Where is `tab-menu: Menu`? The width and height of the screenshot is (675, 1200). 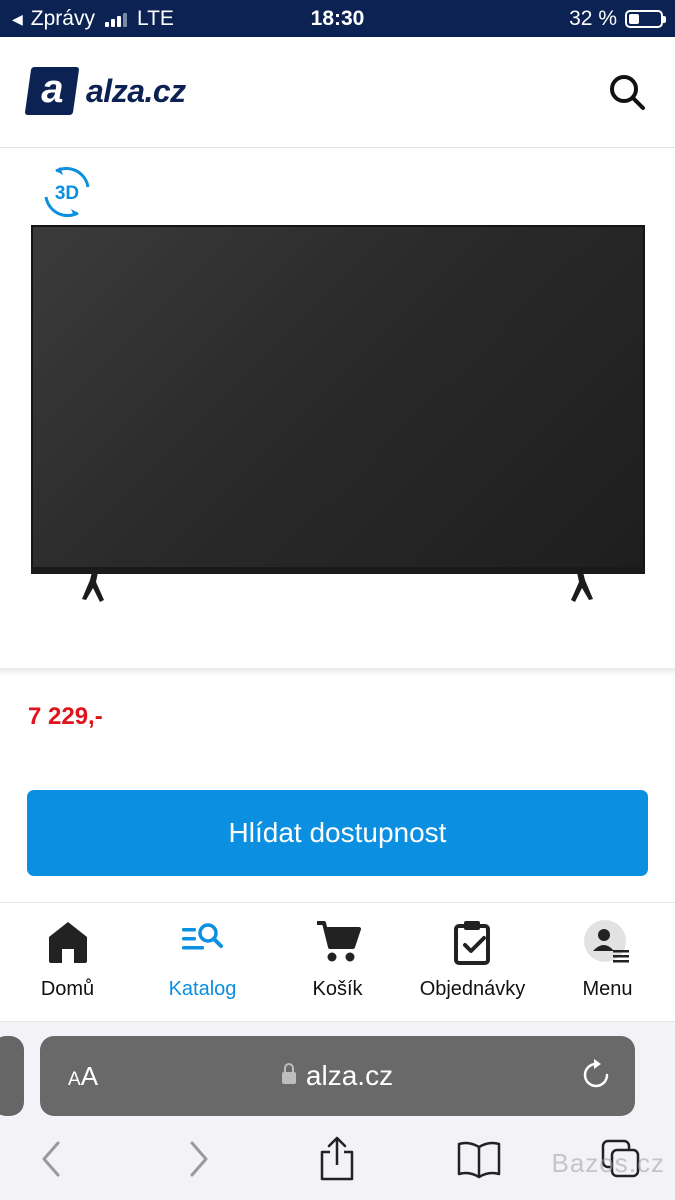
tab-menu: Menu is located at coordinates (607, 963).